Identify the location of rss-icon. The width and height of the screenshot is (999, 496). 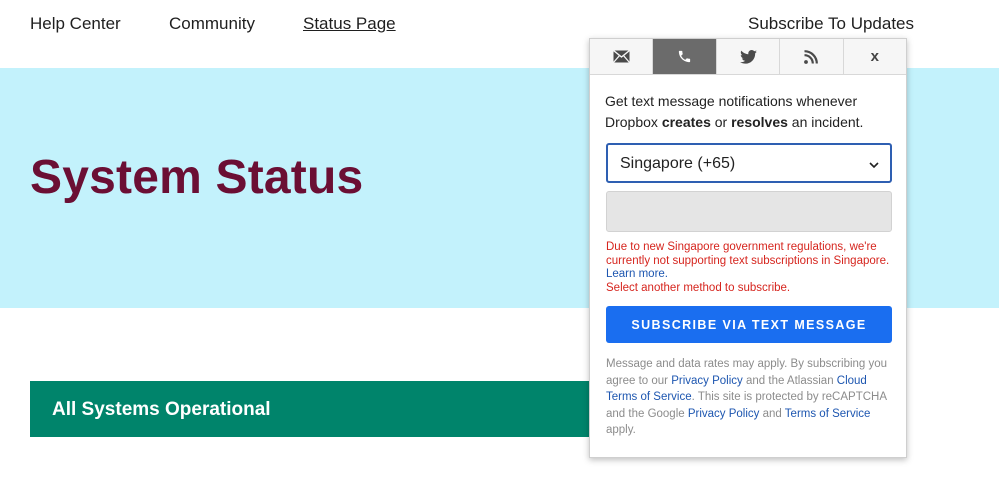
(811, 56).